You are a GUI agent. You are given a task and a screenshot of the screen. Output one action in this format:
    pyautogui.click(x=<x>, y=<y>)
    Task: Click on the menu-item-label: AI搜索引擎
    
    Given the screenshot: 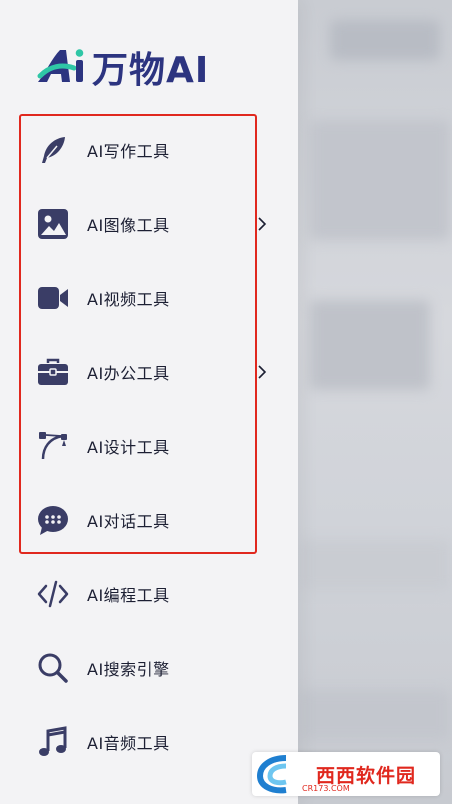 What is the action you would take?
    pyautogui.click(x=128, y=669)
    